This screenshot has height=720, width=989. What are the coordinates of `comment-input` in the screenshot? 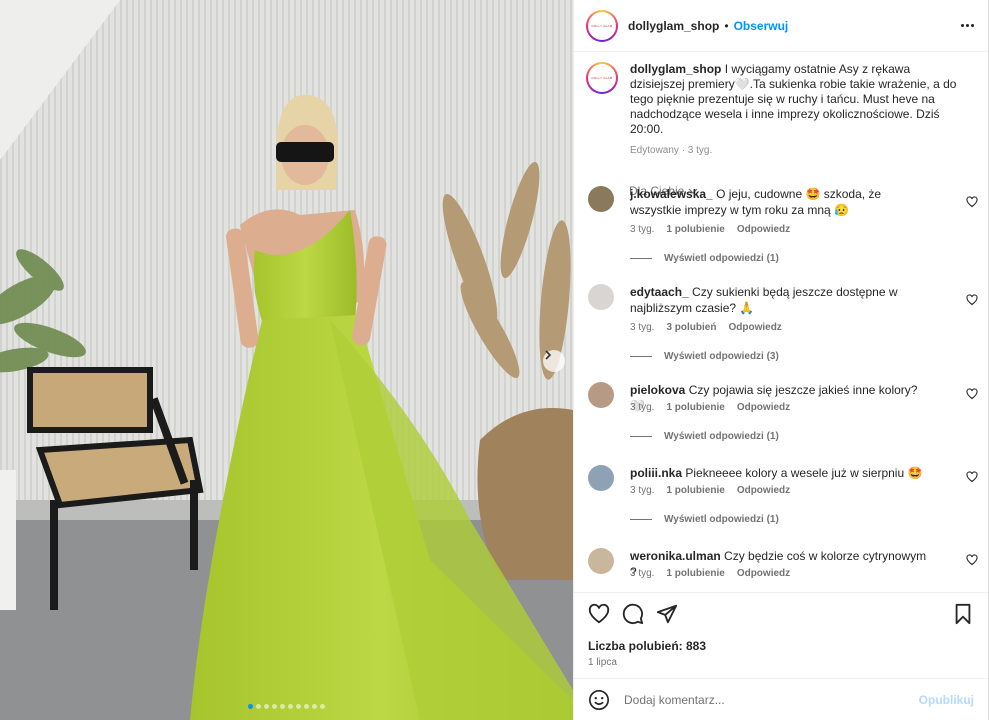 It's located at (771, 699).